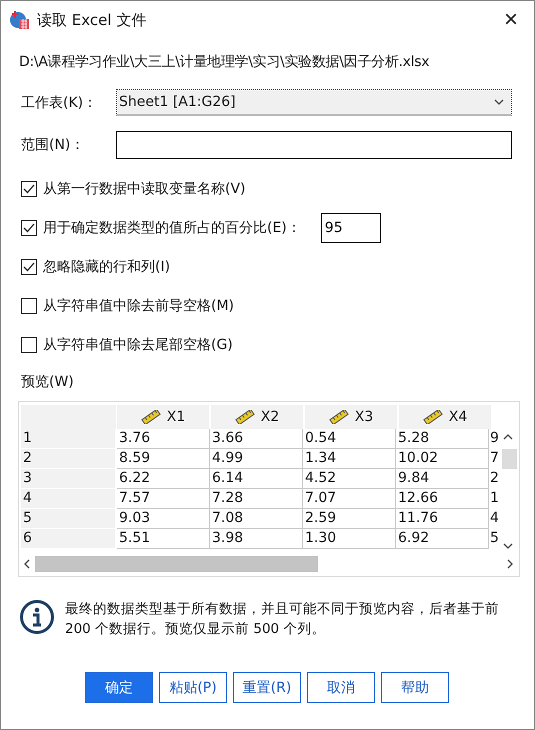 The width and height of the screenshot is (535, 730). I want to click on table-cell: 4.52, so click(349, 479).